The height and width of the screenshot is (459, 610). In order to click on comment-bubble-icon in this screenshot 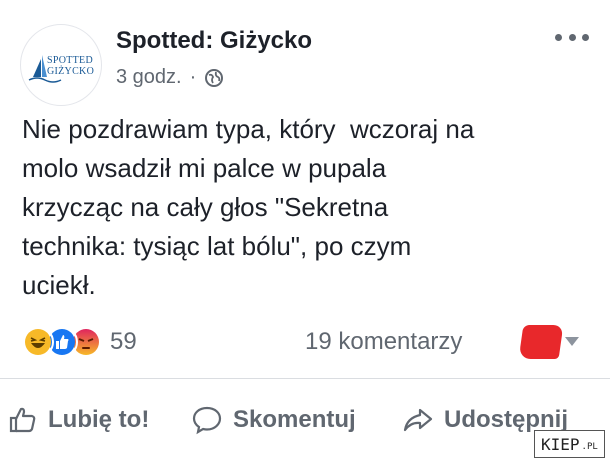, I will do `click(207, 420)`.